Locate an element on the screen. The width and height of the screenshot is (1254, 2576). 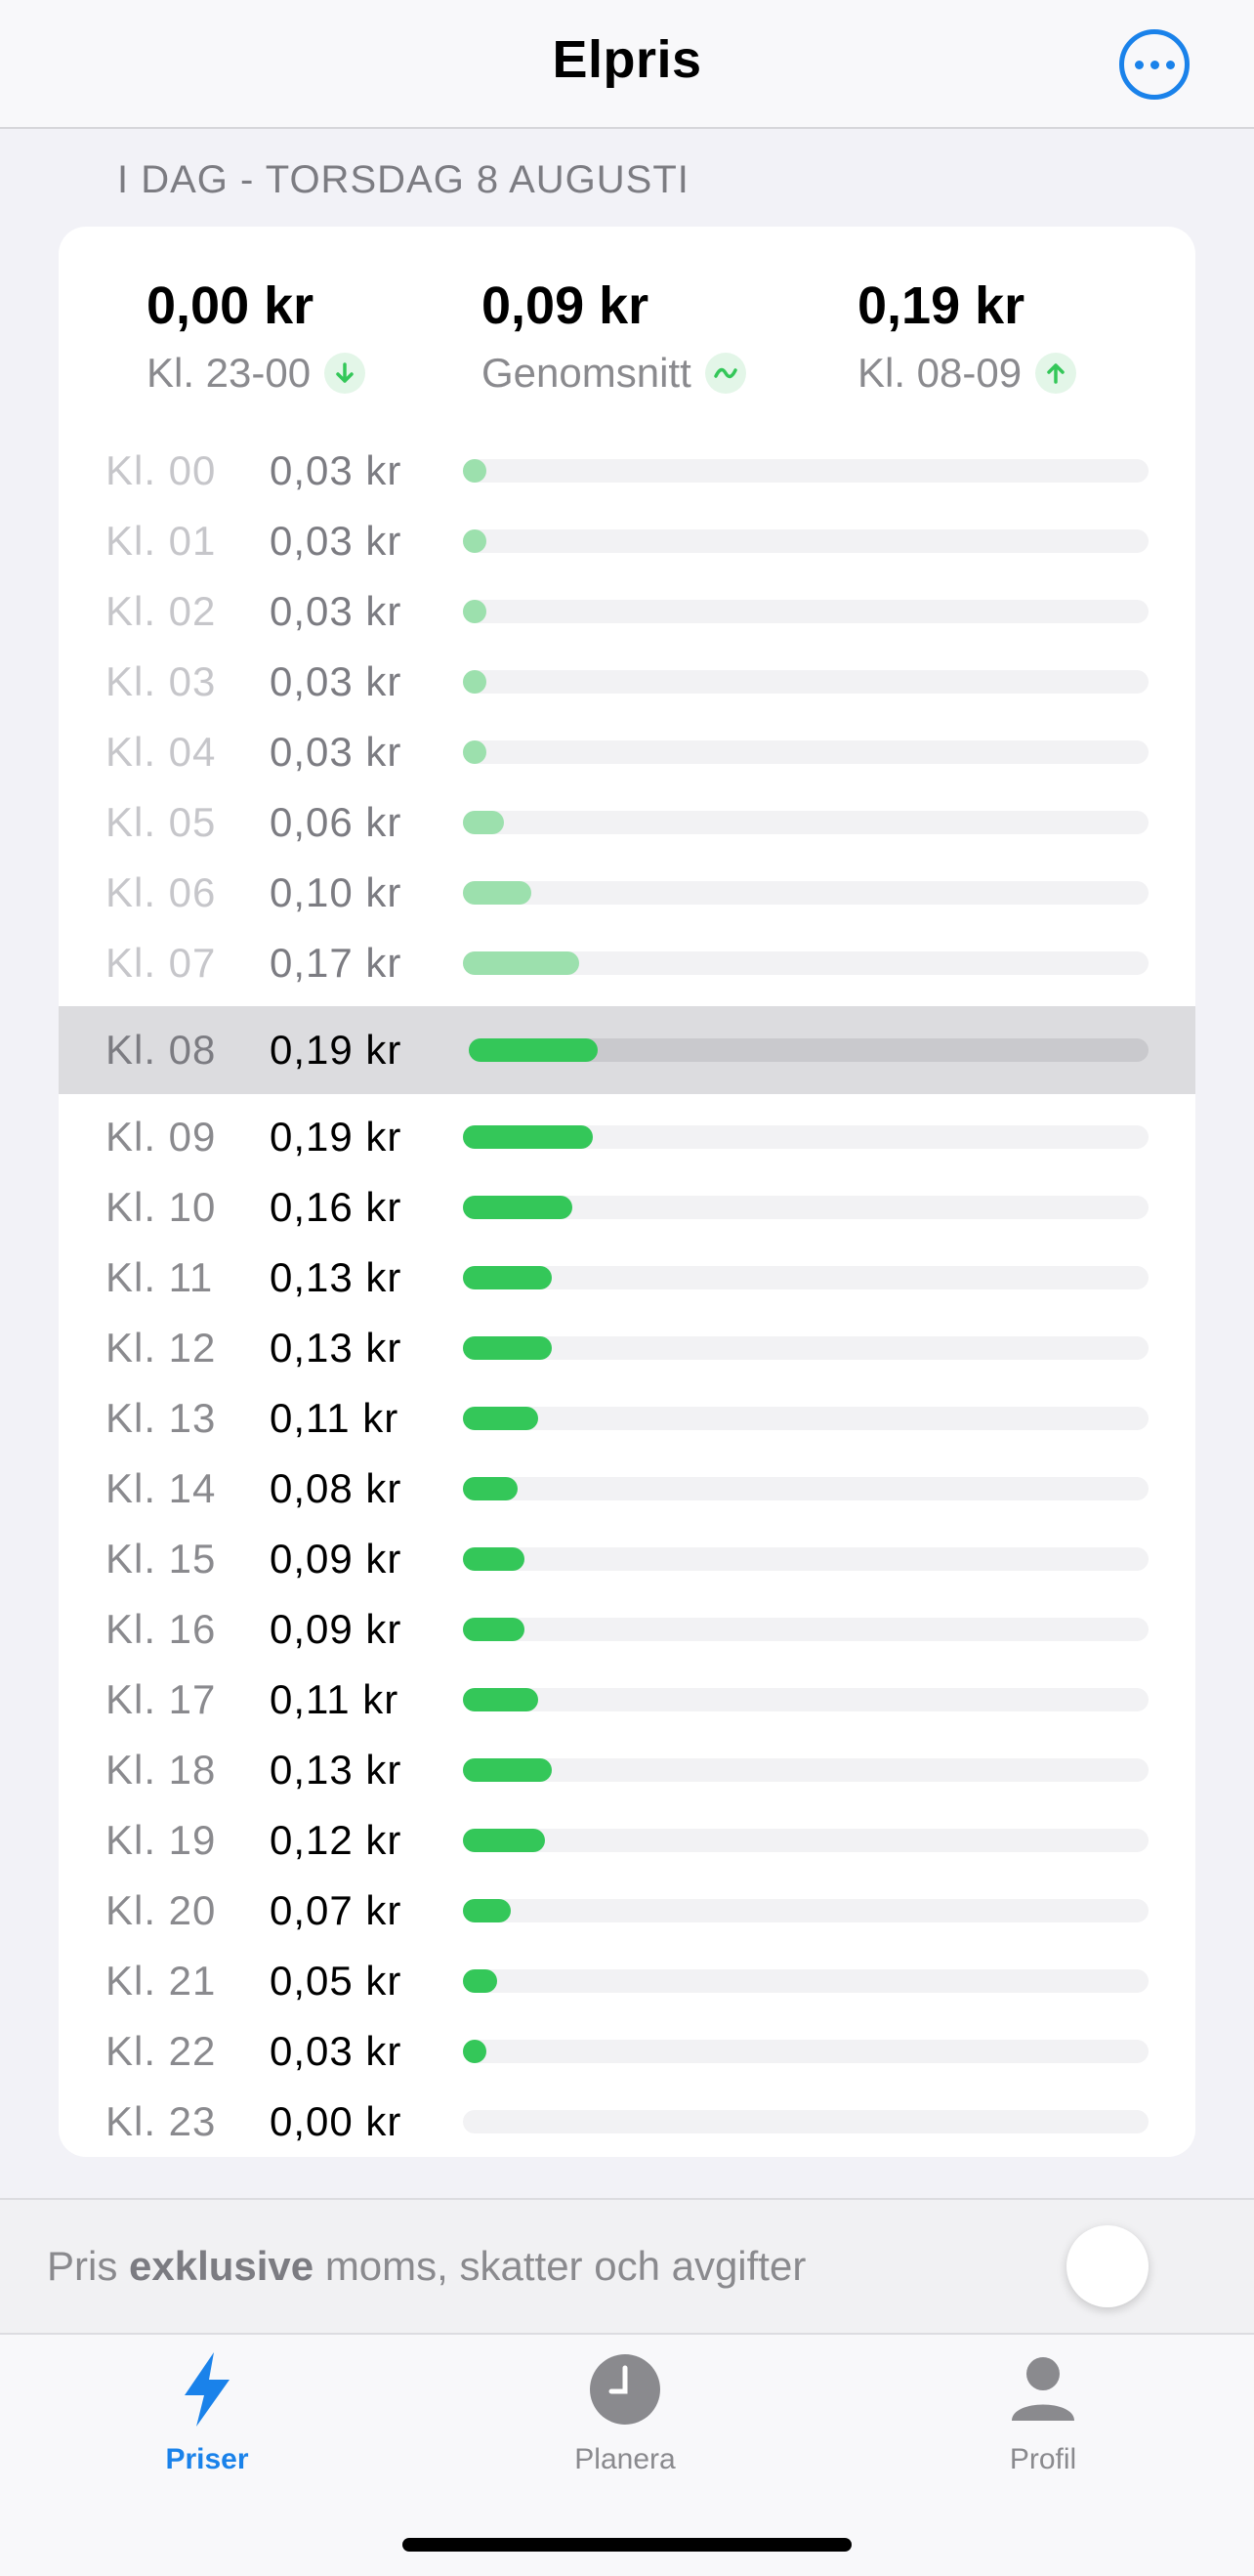
tab-label: Planera is located at coordinates (625, 2459).